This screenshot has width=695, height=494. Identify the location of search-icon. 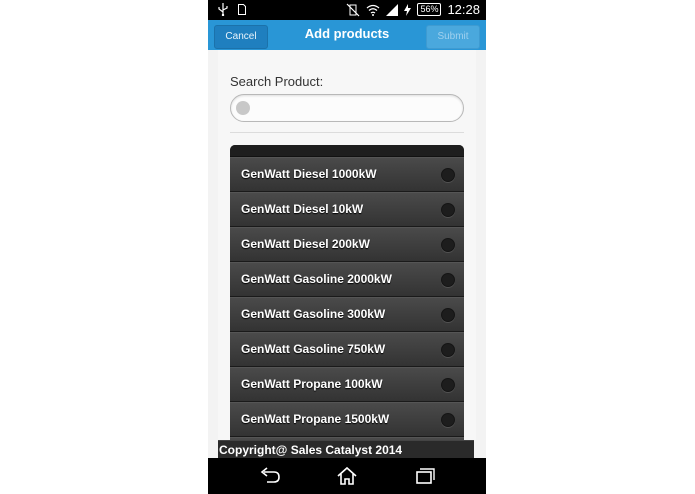
(243, 108).